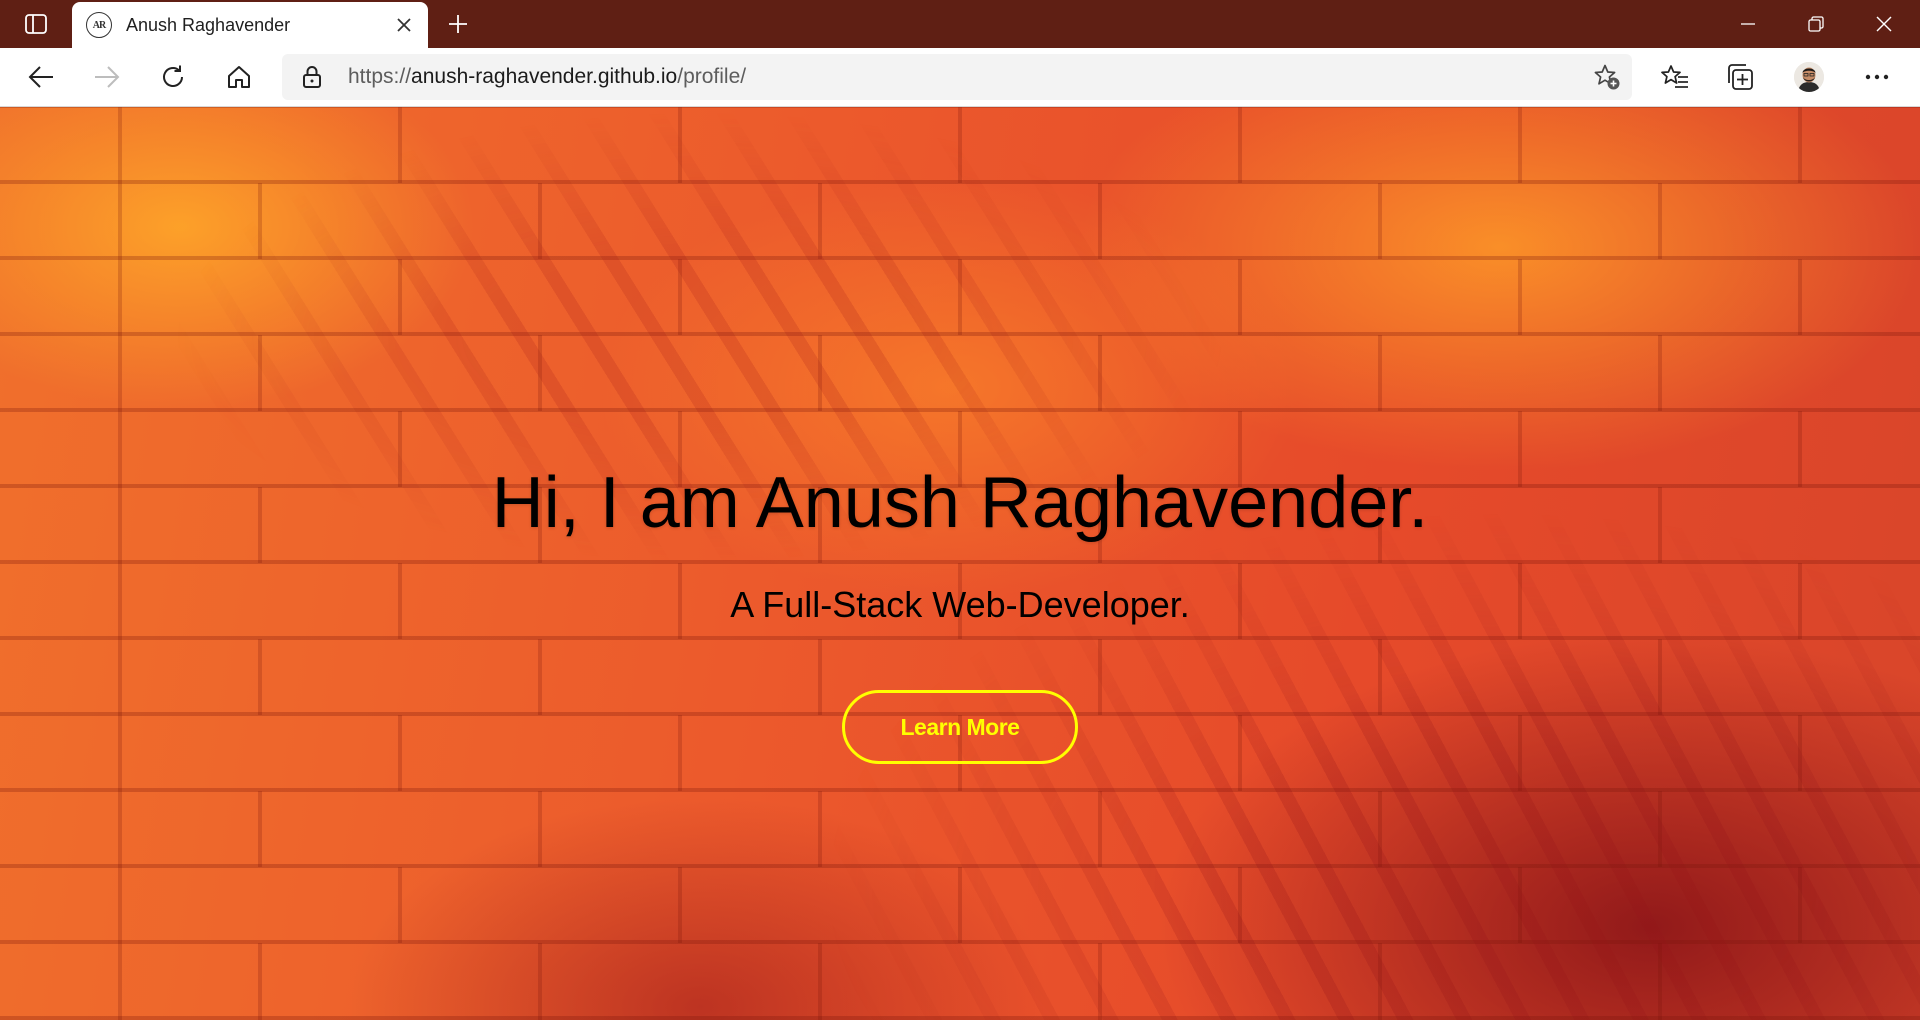  I want to click on avatar, so click(1809, 77).